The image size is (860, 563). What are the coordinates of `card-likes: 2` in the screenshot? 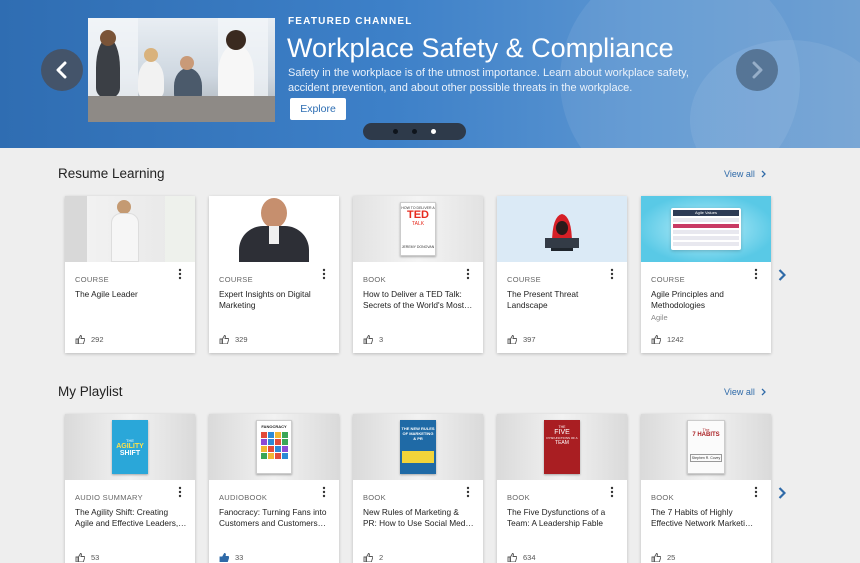 It's located at (373, 557).